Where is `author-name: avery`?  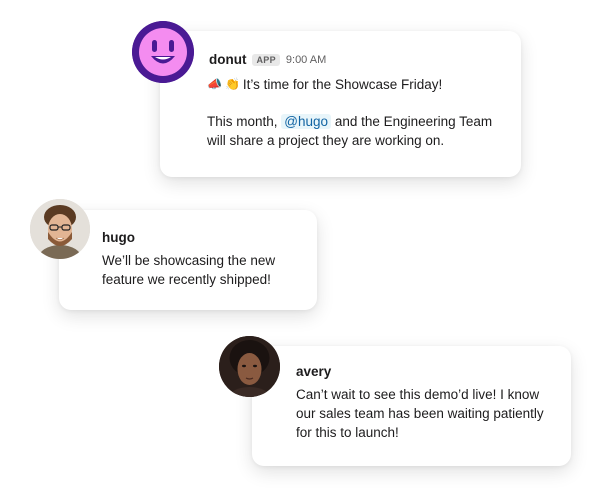 author-name: avery is located at coordinates (313, 371).